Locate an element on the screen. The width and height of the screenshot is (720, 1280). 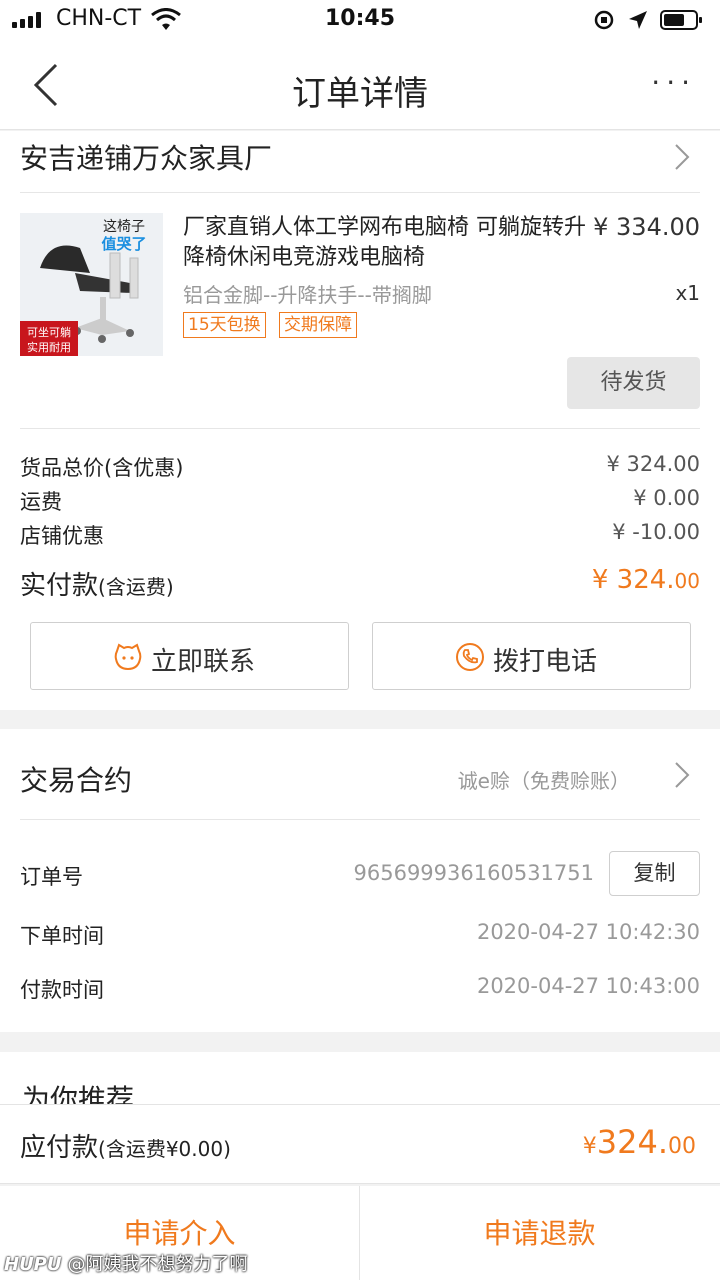
currency-symbol: ¥ is located at coordinates (589, 1146).